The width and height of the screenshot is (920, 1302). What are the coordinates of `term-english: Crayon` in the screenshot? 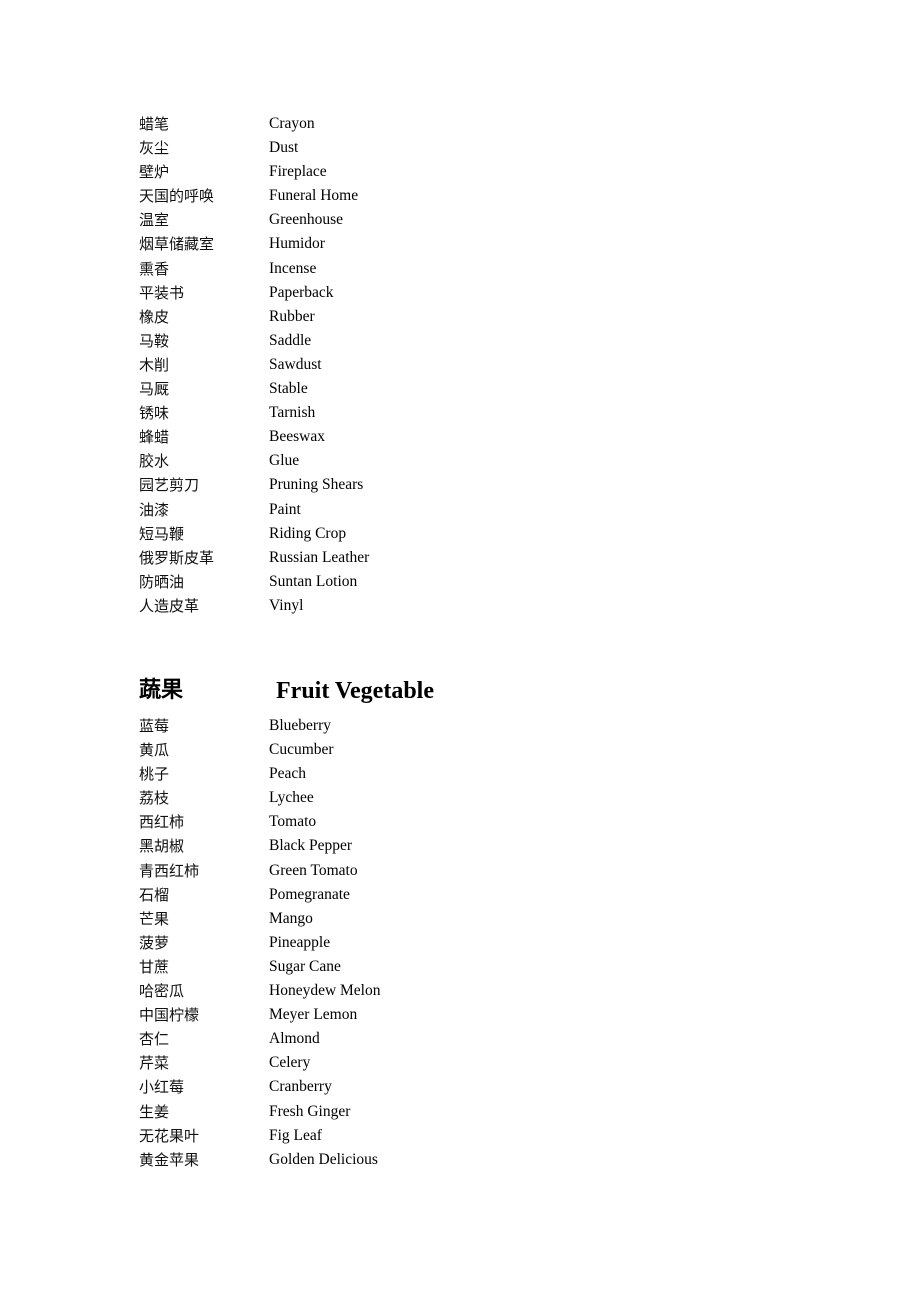 It's located at (292, 123).